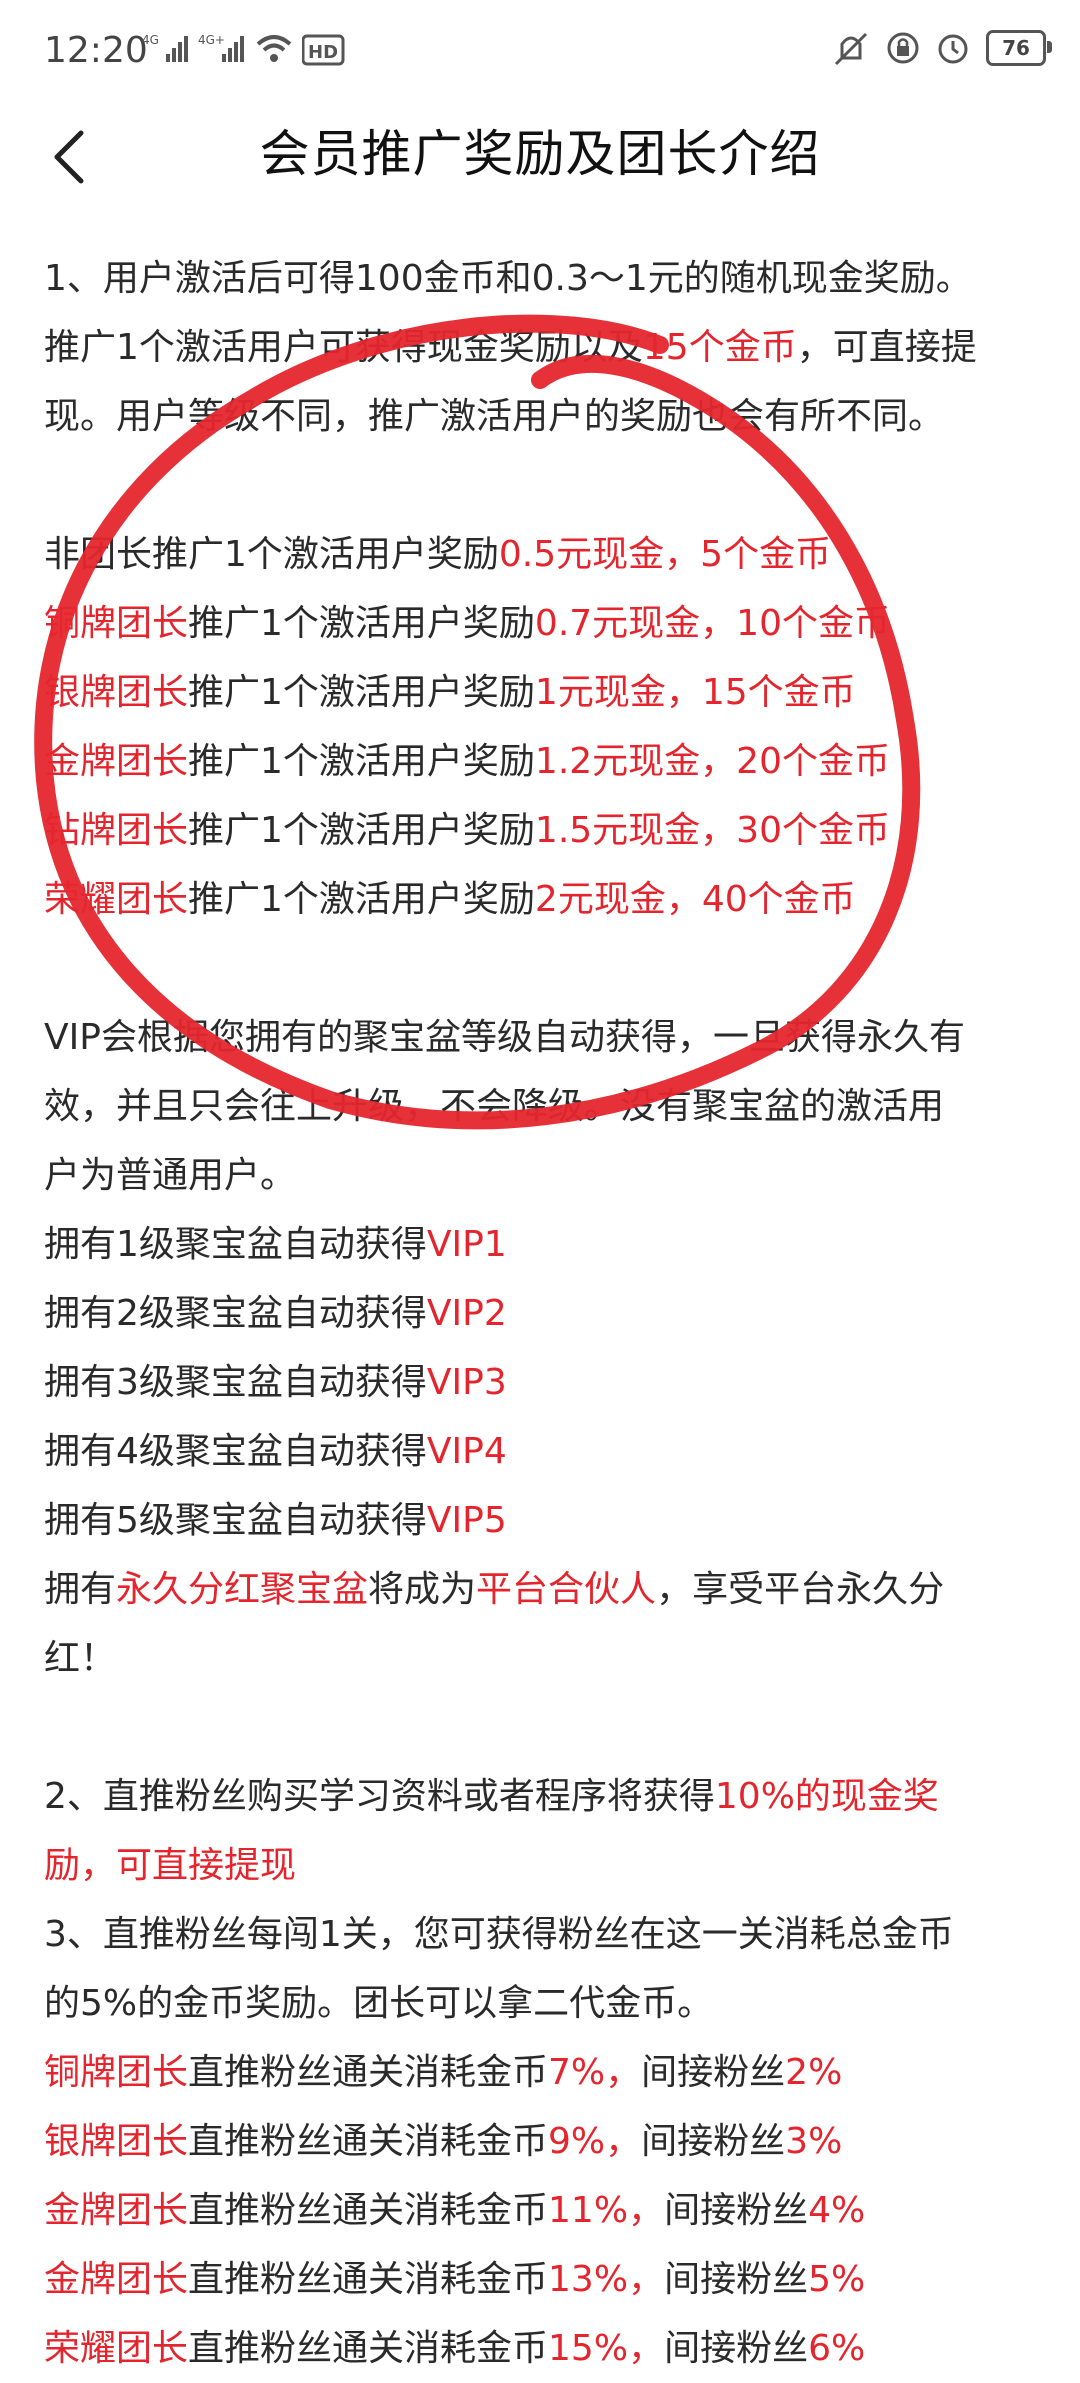 This screenshot has height=2383, width=1080. What do you see at coordinates (1019, 48) in the screenshot?
I see `battery-indicator: 76` at bounding box center [1019, 48].